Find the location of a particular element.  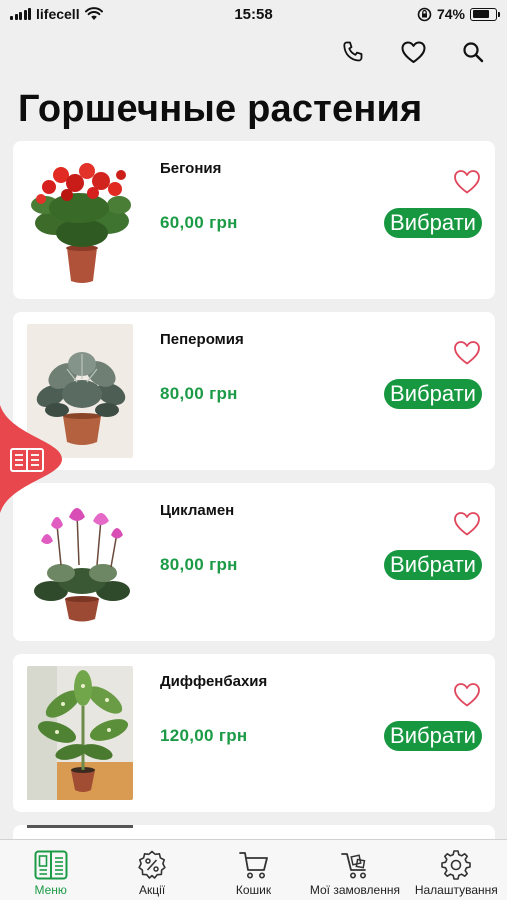

nav-item-settings: Налаштування is located at coordinates (456, 870).